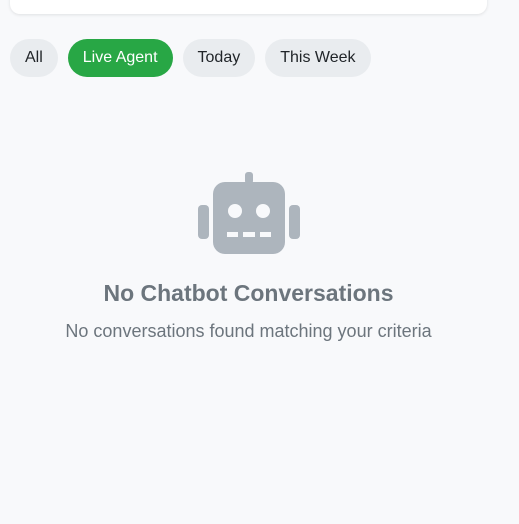 Image resolution: width=519 pixels, height=524 pixels. What do you see at coordinates (219, 58) in the screenshot?
I see `filter-chip-today: Today` at bounding box center [219, 58].